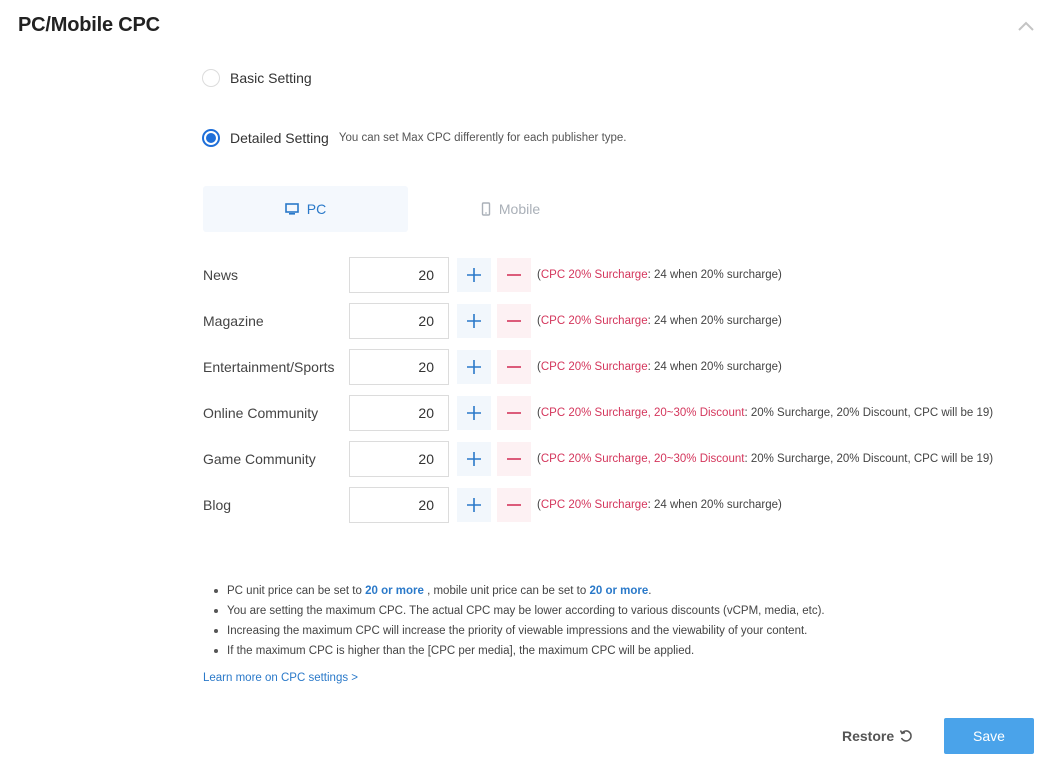 This screenshot has height=761, width=1056. I want to click on learn-more-link: Learn more on CPC settings >, so click(280, 678).